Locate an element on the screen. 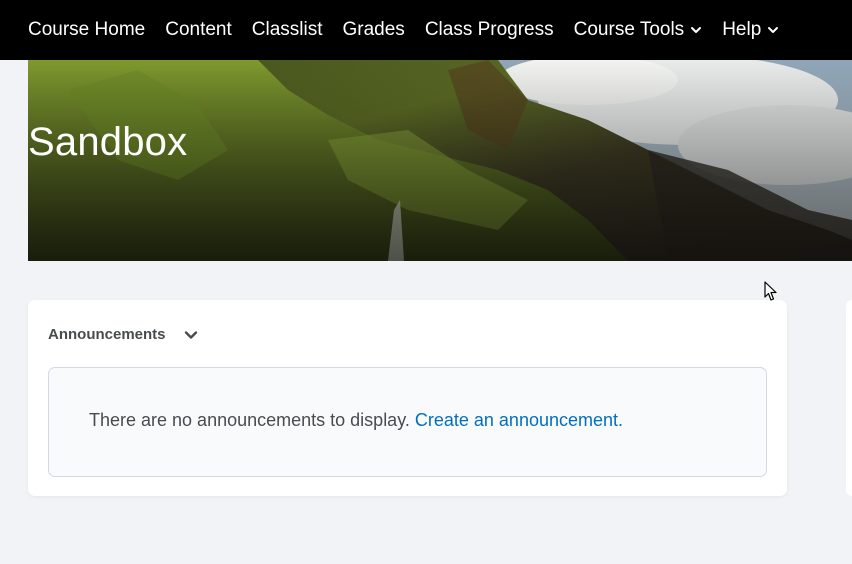 The width and height of the screenshot is (852, 564). nav-grades-label: Grades is located at coordinates (373, 29).